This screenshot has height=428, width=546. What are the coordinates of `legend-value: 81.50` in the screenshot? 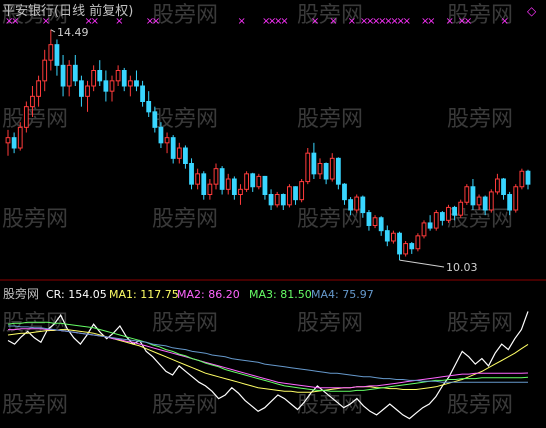 It's located at (296, 294).